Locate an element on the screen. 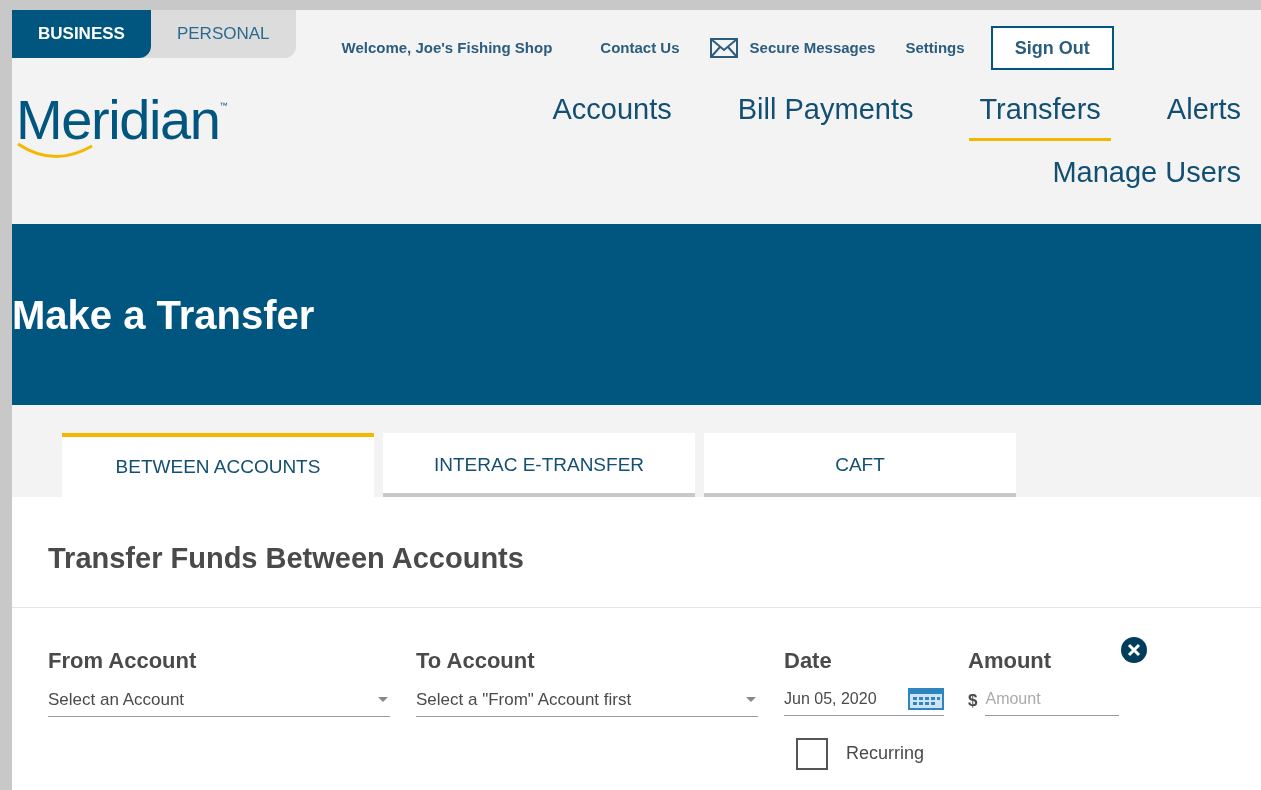 The image size is (1261, 790). transfer-tab: BETWEEN ACCOUNTS is located at coordinates (218, 465).